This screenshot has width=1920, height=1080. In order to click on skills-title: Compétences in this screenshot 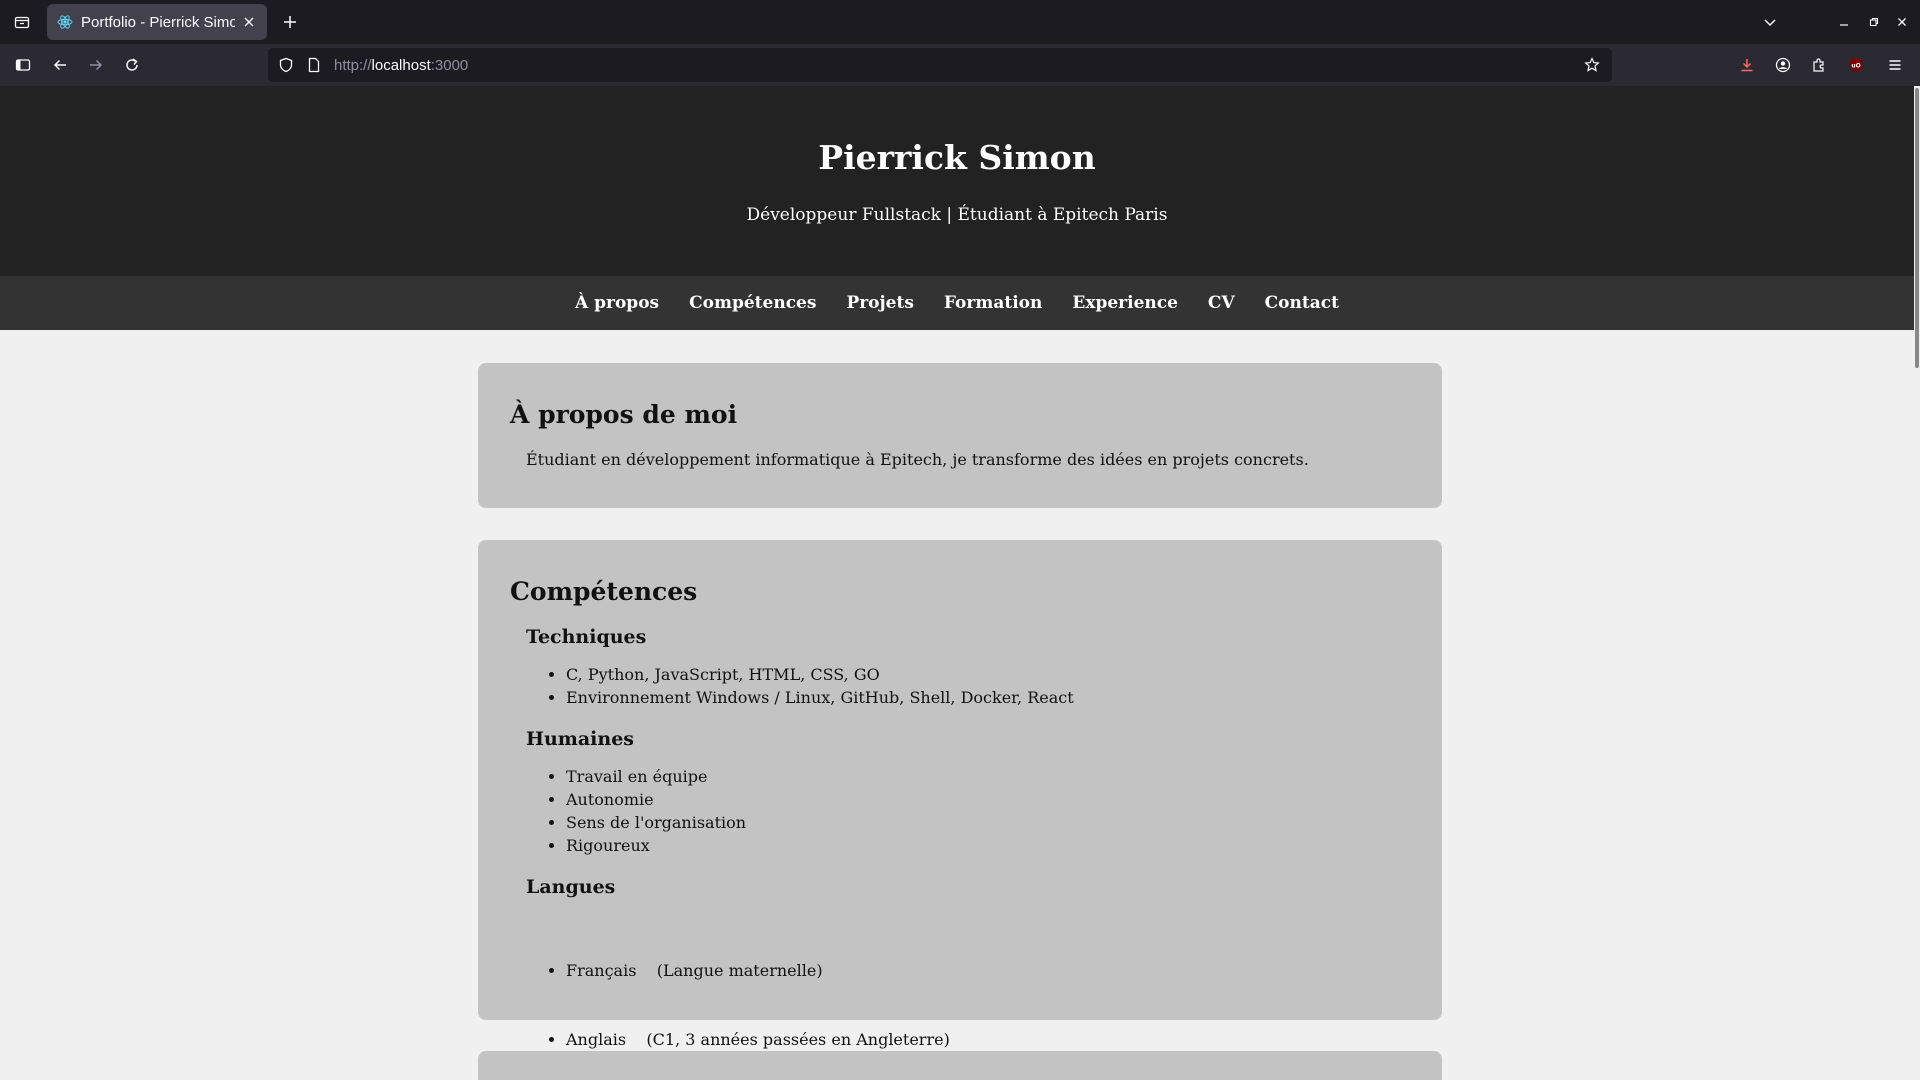, I will do `click(604, 591)`.